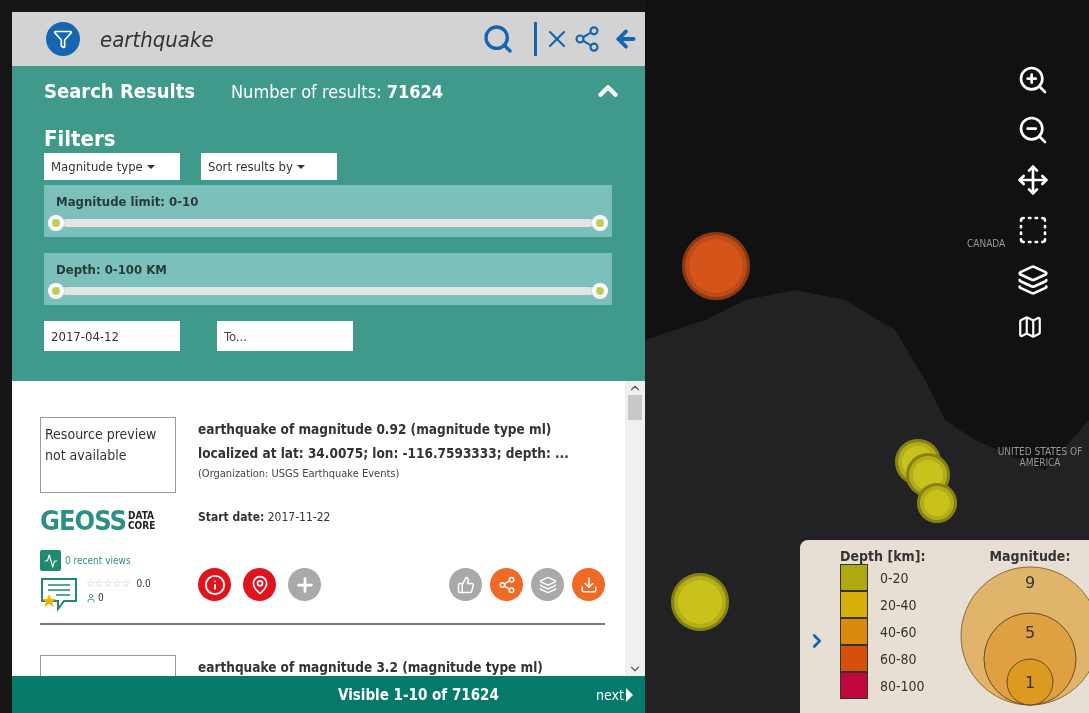  I want to click on search-icon, so click(498, 39).